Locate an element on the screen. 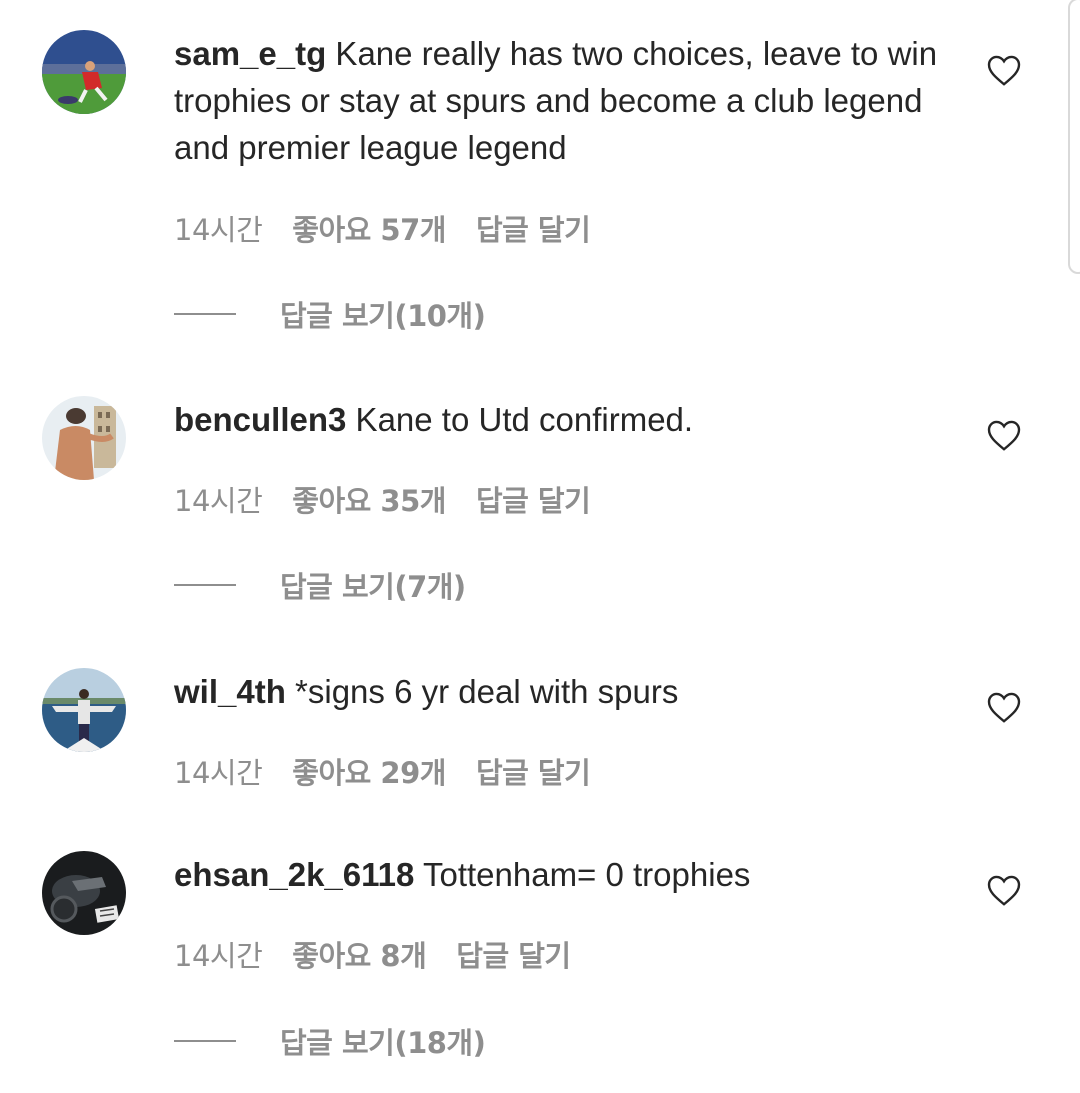 This screenshot has width=1080, height=1093. comment-username: ehsan_2k_6118 is located at coordinates (294, 874).